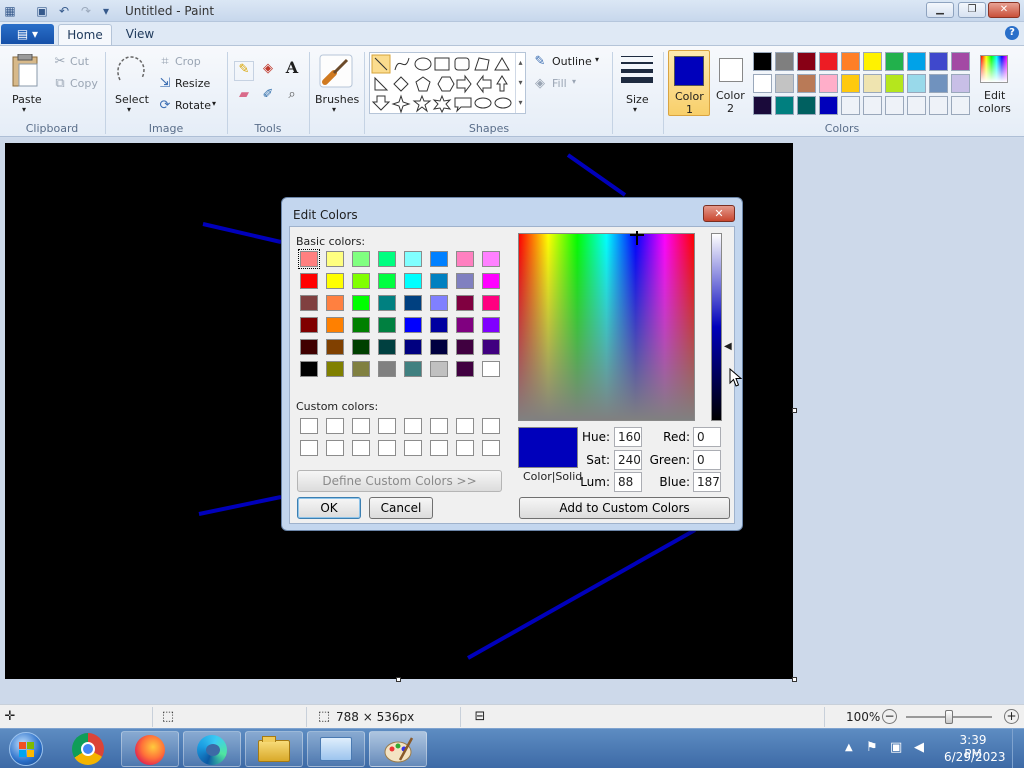  What do you see at coordinates (401, 508) in the screenshot?
I see `cancel-button: Cancel` at bounding box center [401, 508].